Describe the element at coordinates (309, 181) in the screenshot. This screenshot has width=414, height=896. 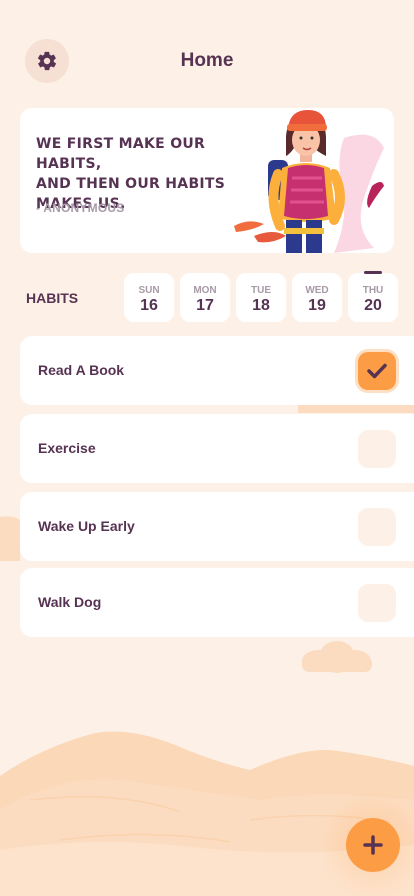
I see `hiker-girl-illustration` at that location.